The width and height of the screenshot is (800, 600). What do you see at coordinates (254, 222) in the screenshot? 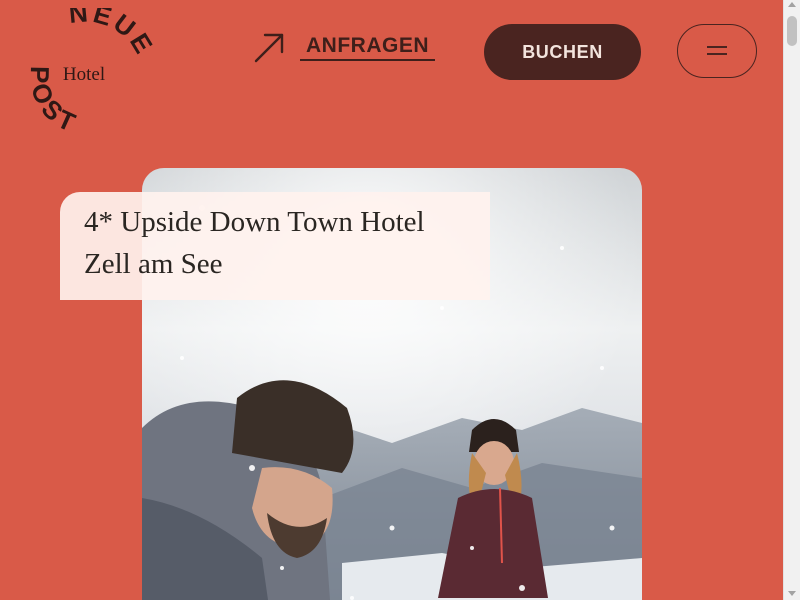
I see `hero-title-line-1: 4* Upside Down Town Hotel` at bounding box center [254, 222].